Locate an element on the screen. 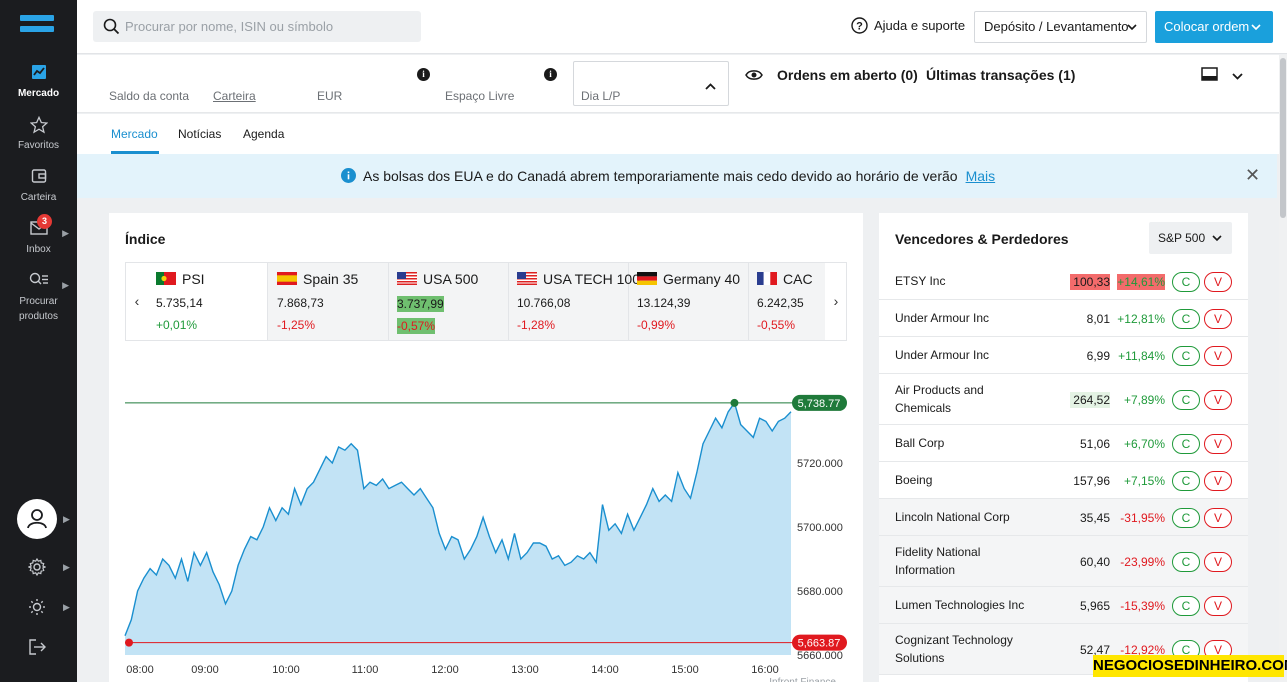 The width and height of the screenshot is (1287, 682). deposit-label: Depósito / Levantamento is located at coordinates (1056, 26).